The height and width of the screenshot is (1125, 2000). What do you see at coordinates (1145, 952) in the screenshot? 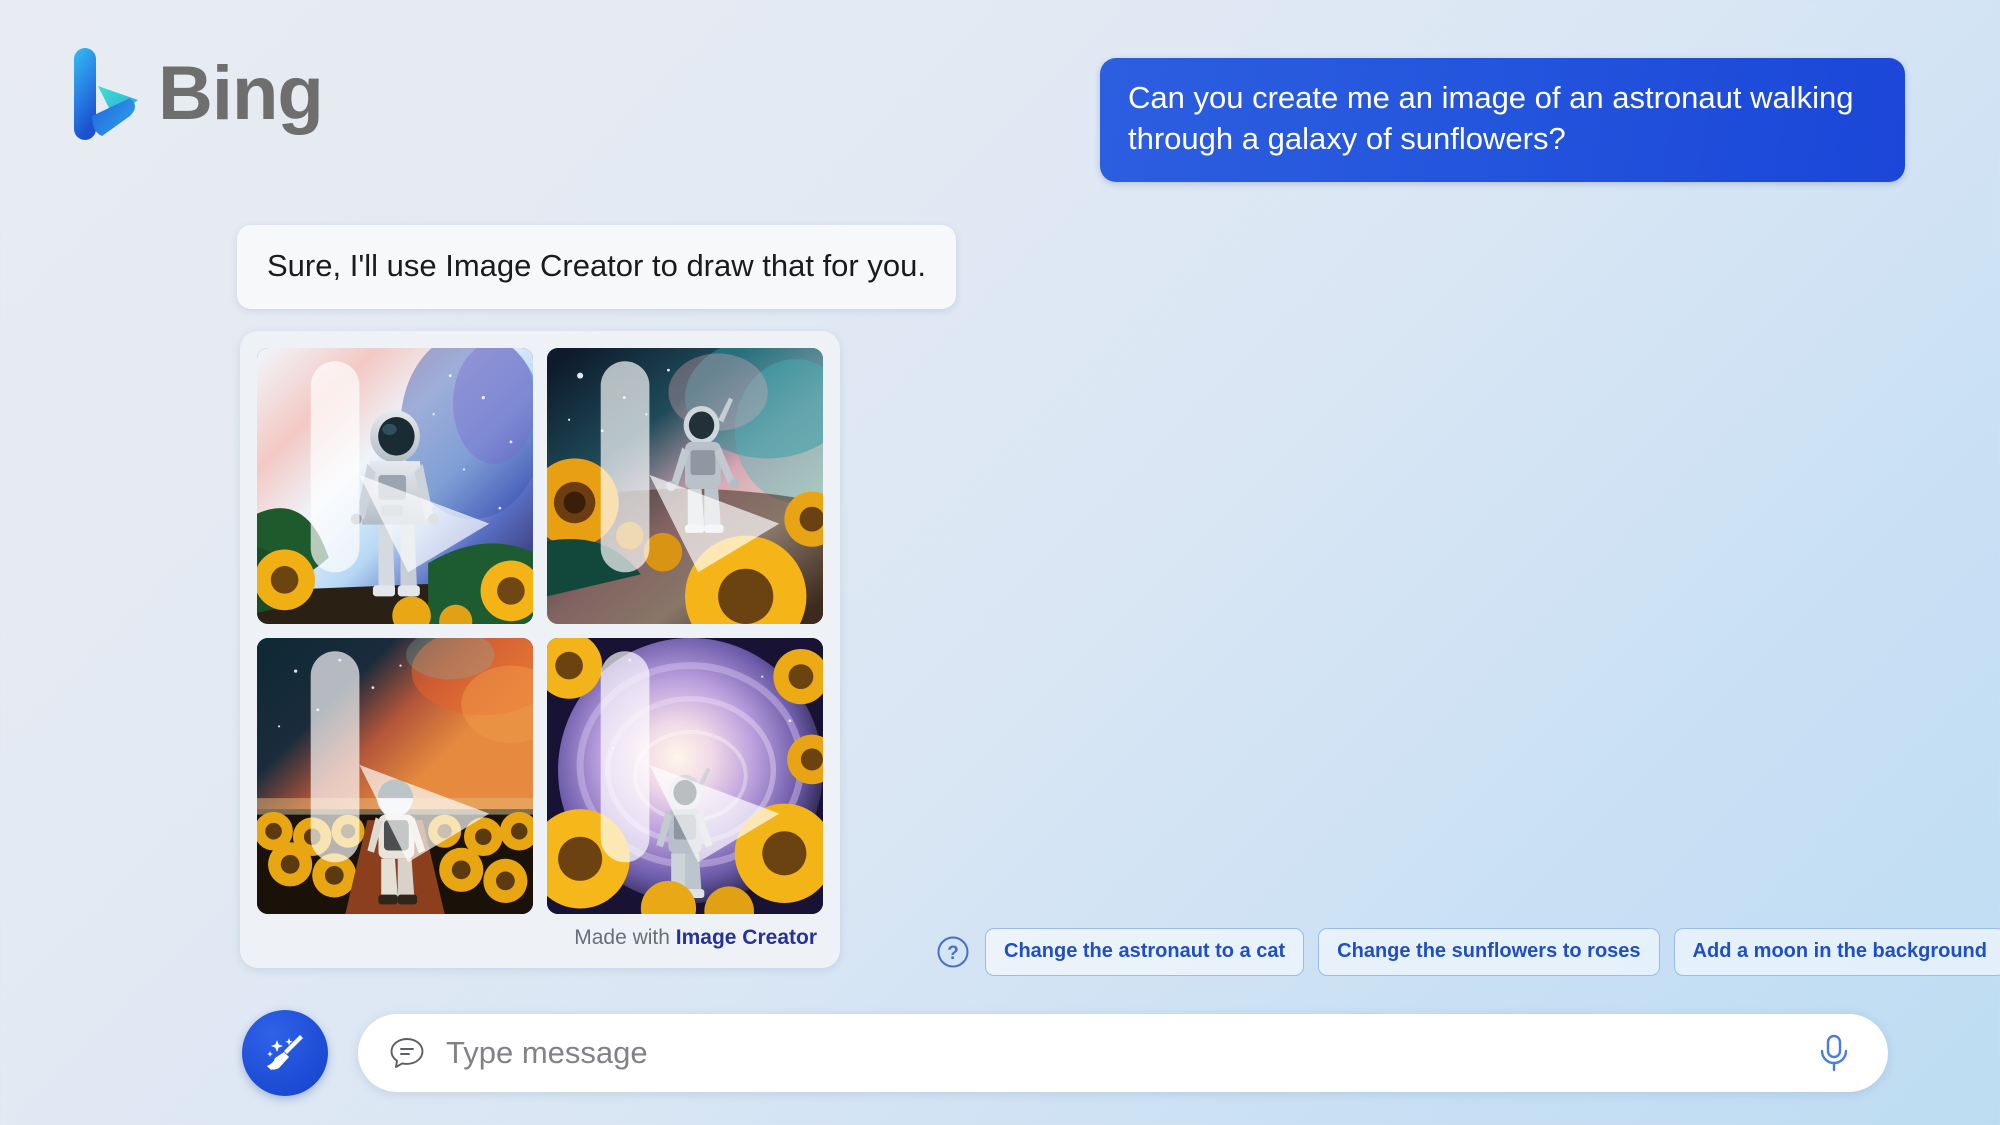
I see `suggestion-chip-1: Change the astronaut to a cat` at bounding box center [1145, 952].